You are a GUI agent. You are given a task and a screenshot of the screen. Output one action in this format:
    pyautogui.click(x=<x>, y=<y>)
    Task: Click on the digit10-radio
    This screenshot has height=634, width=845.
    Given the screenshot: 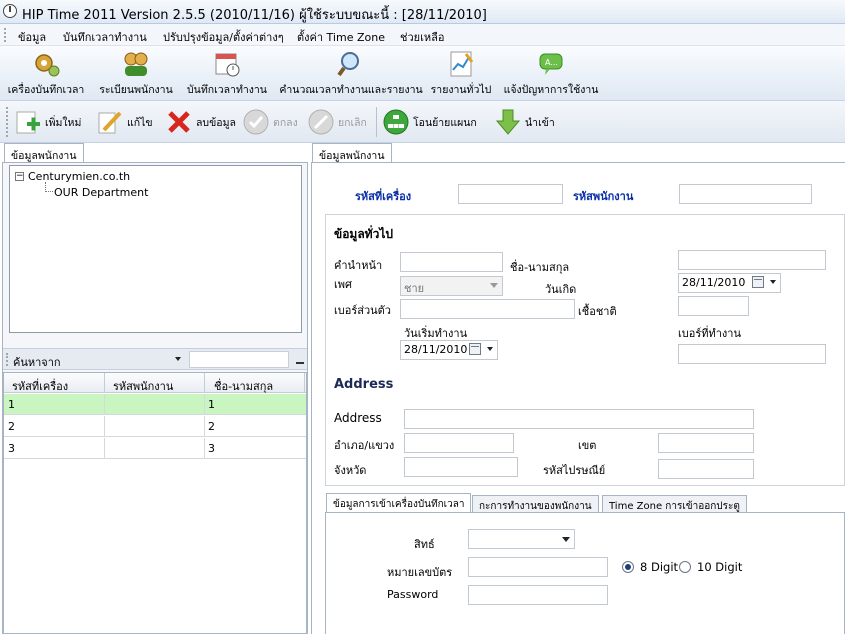 What is the action you would take?
    pyautogui.click(x=685, y=567)
    